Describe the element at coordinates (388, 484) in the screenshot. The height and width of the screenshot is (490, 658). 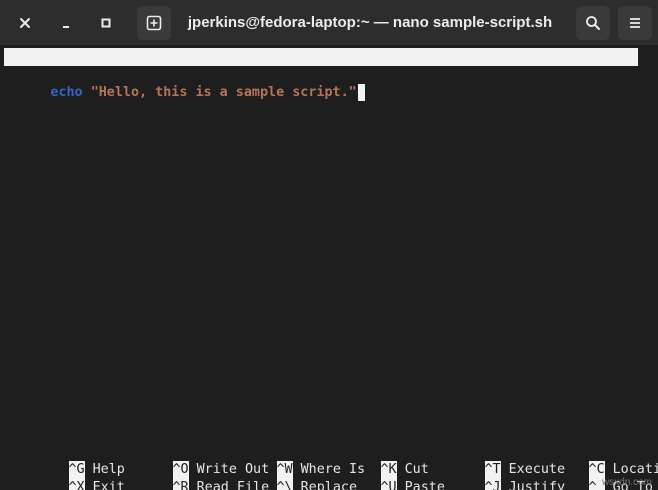
I see `shortcut-key: ^U` at that location.